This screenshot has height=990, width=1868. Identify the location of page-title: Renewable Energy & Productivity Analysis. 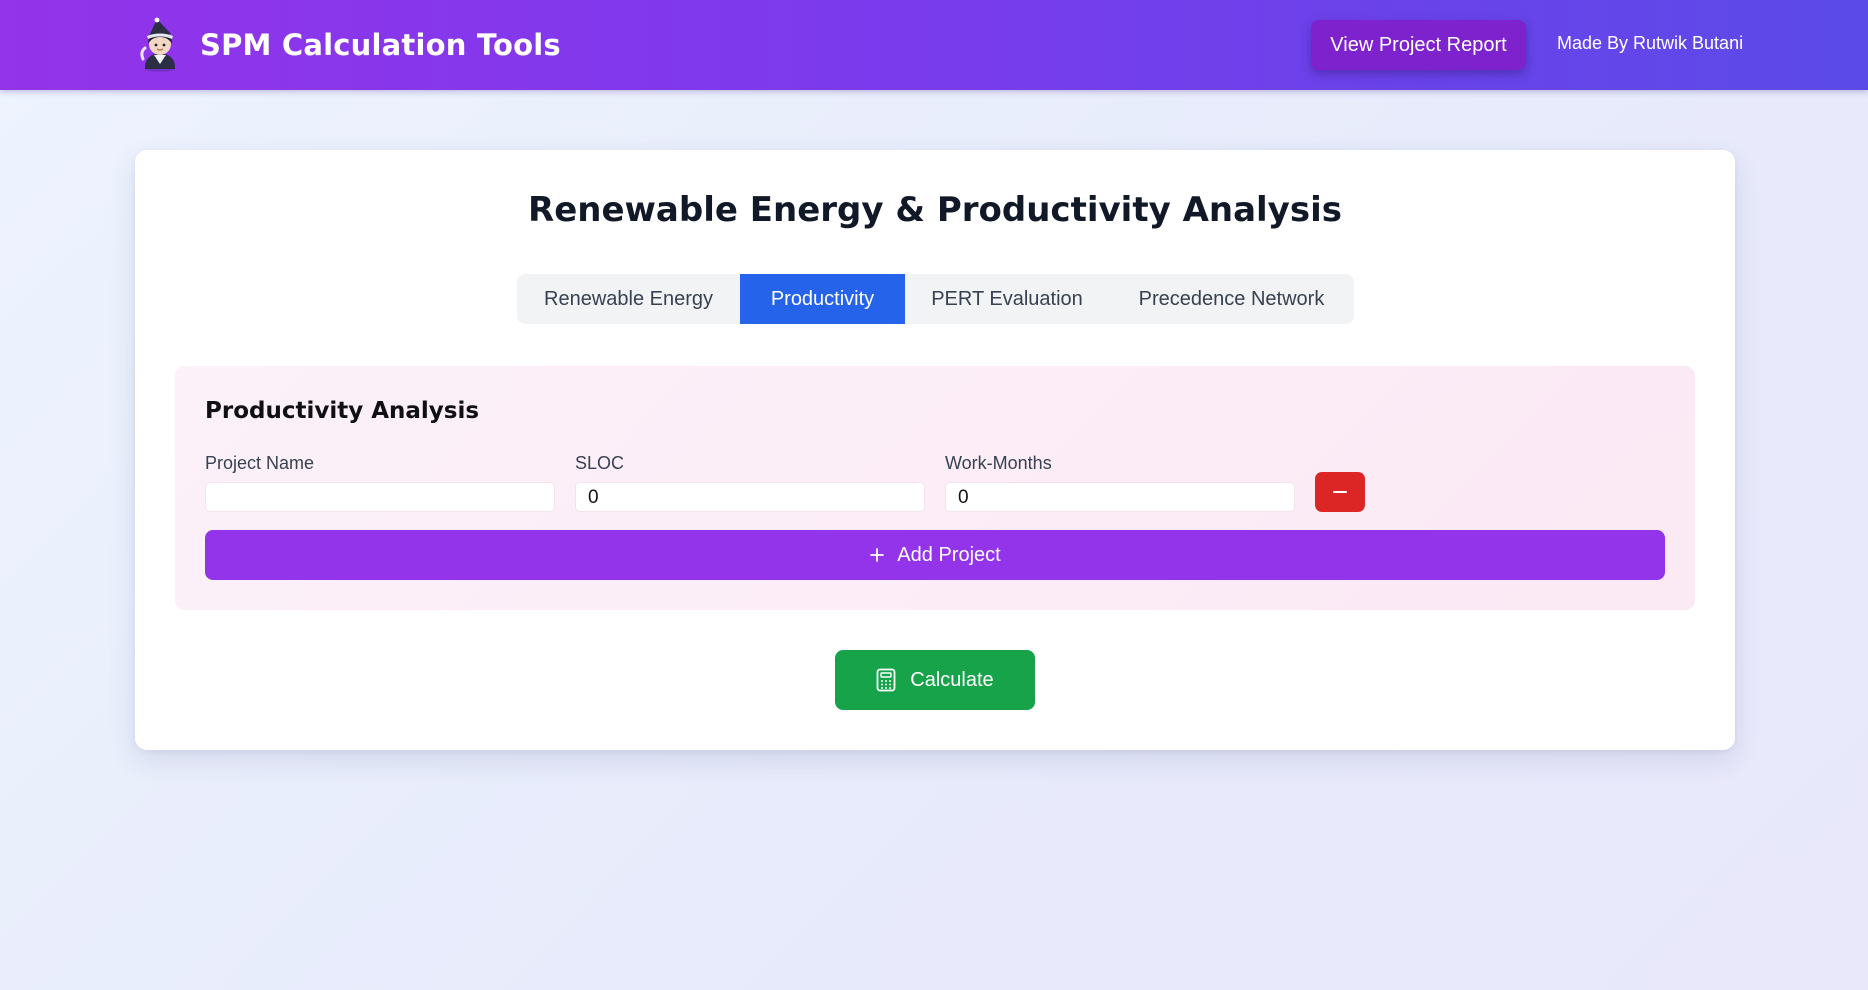
(935, 210).